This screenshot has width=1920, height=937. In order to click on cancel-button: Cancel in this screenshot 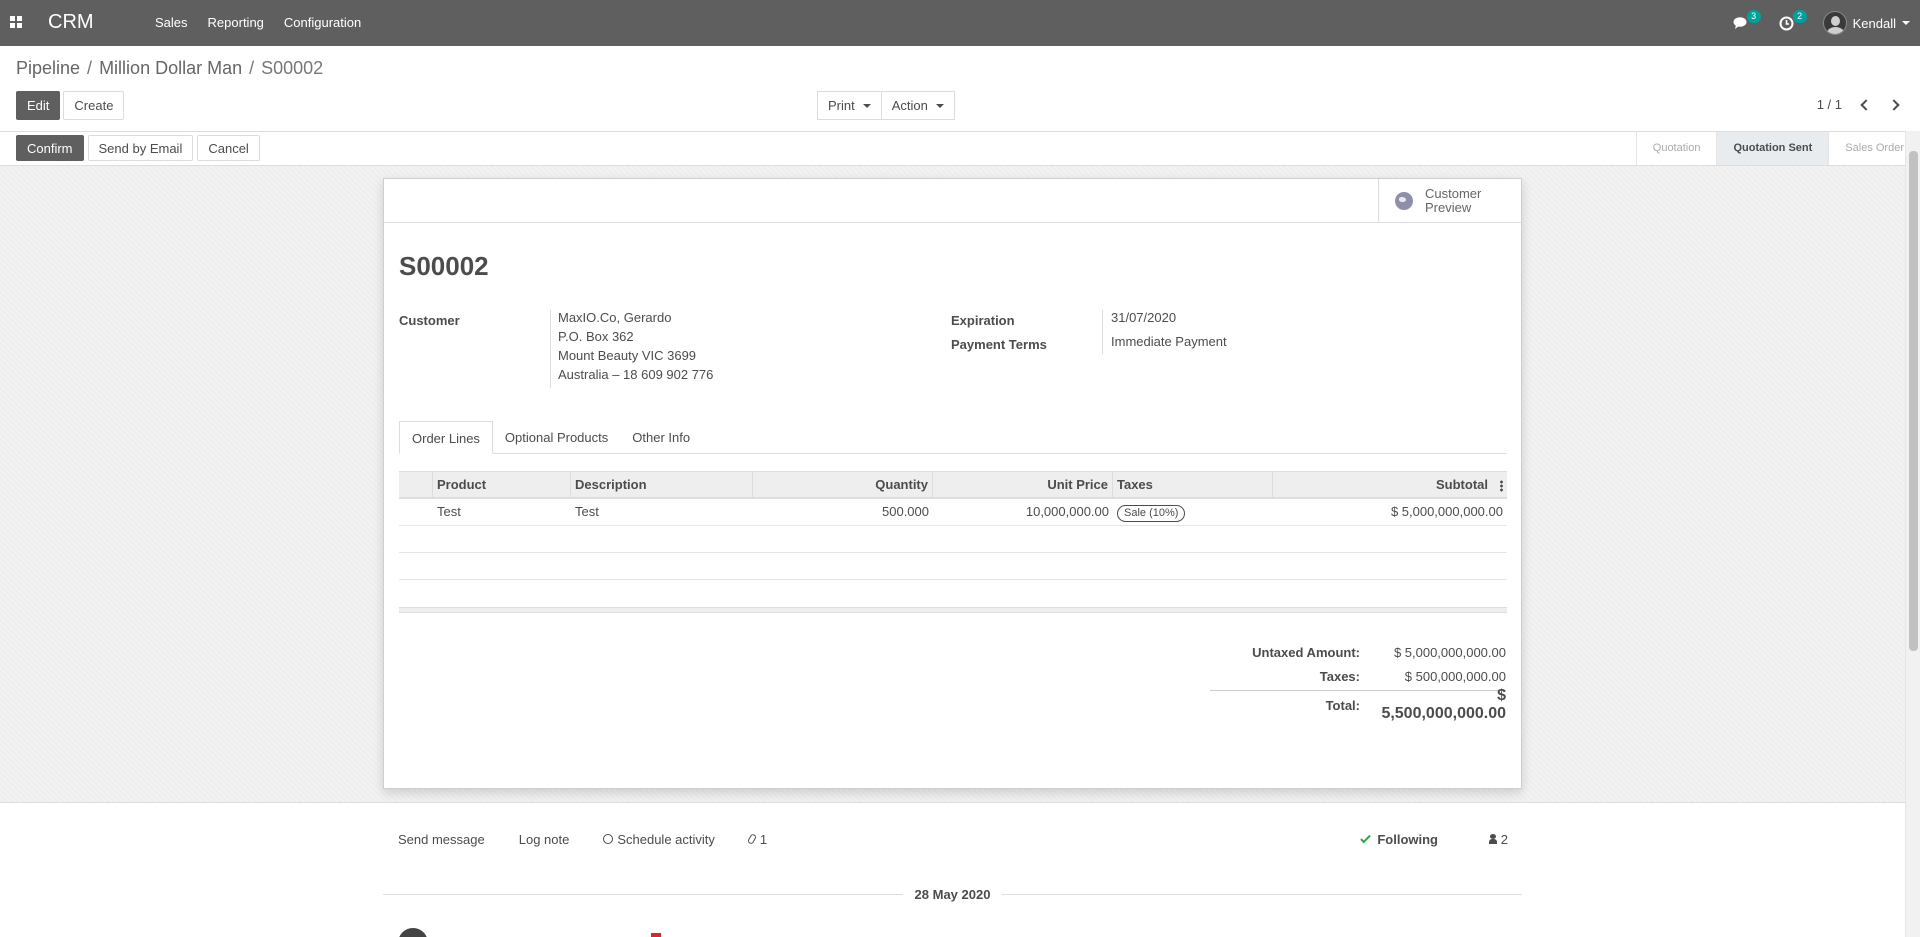, I will do `click(228, 148)`.